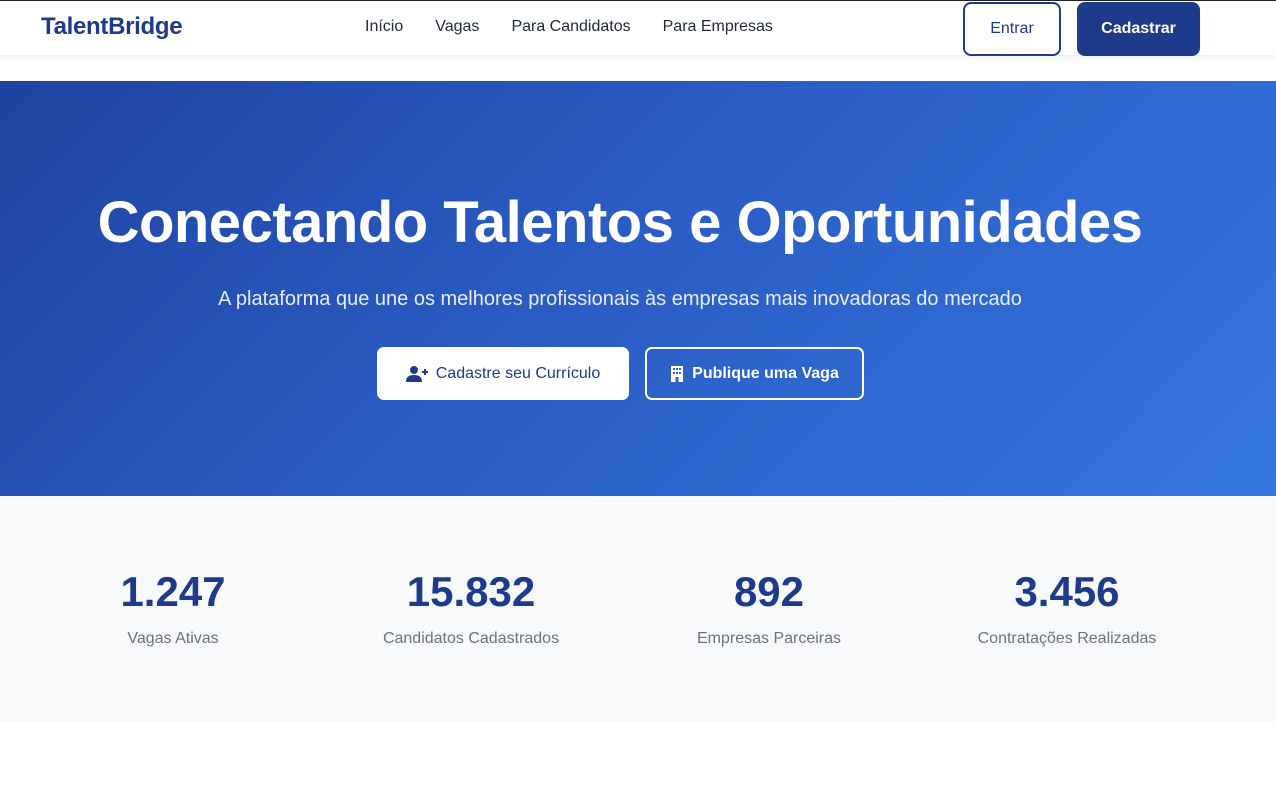 This screenshot has height=788, width=1276. Describe the element at coordinates (471, 638) in the screenshot. I see `stat-label: Candidatos Cadastrados` at that location.